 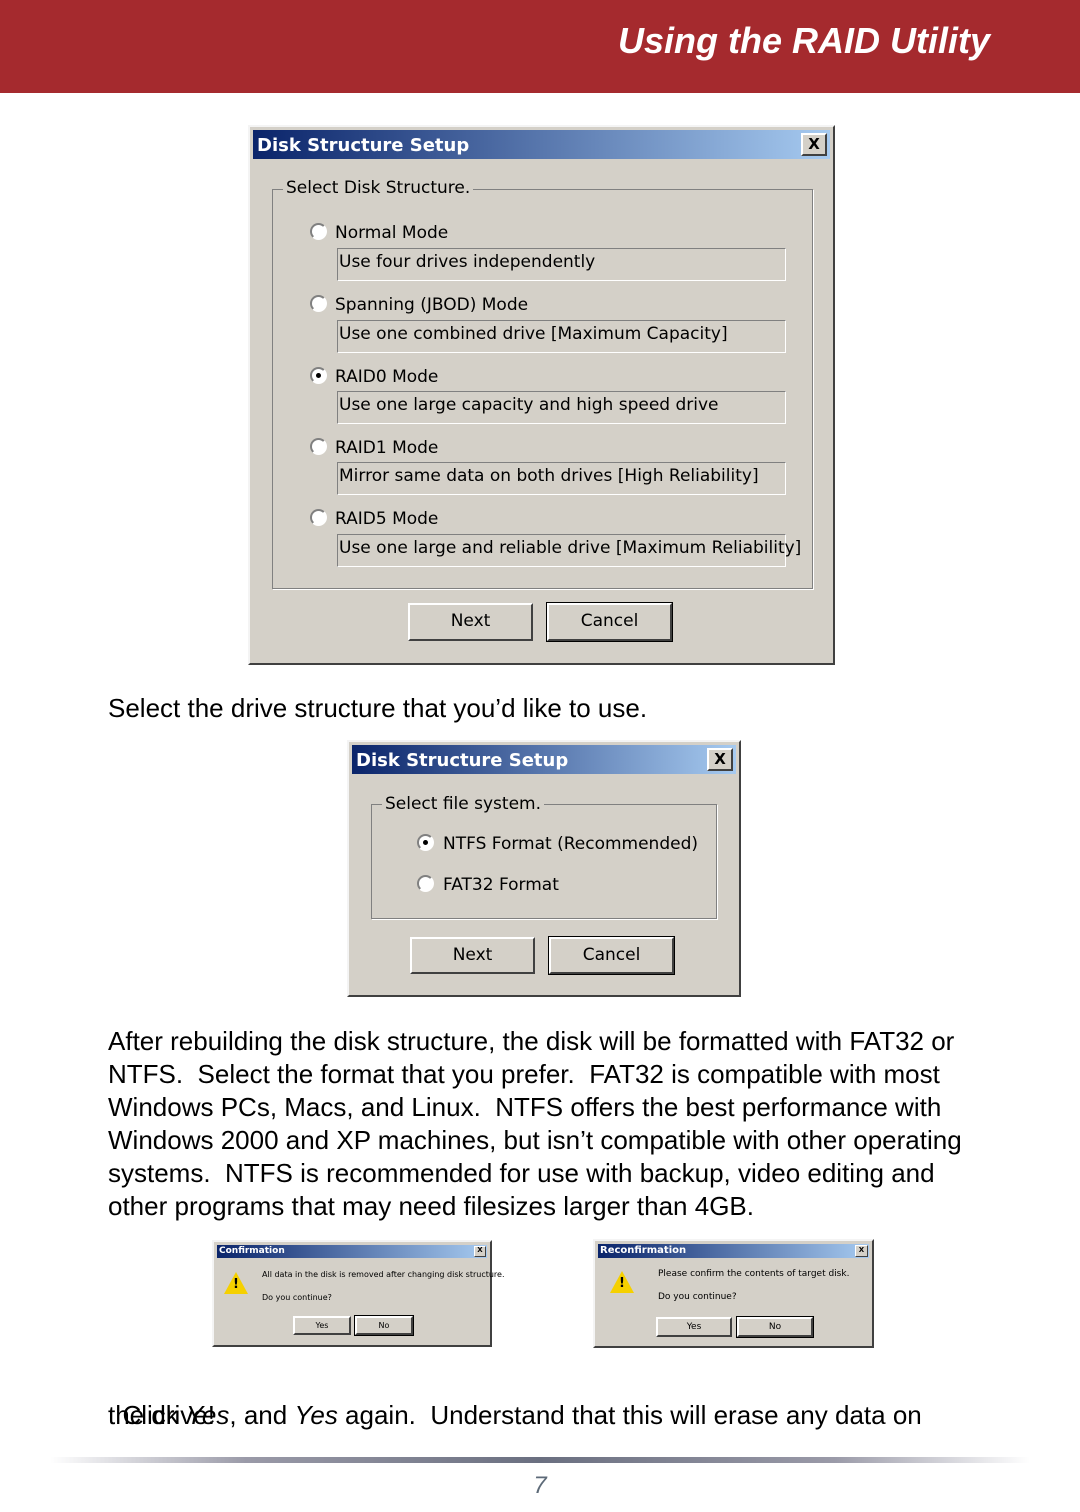 I want to click on radio-spanning-mode, so click(x=318, y=303).